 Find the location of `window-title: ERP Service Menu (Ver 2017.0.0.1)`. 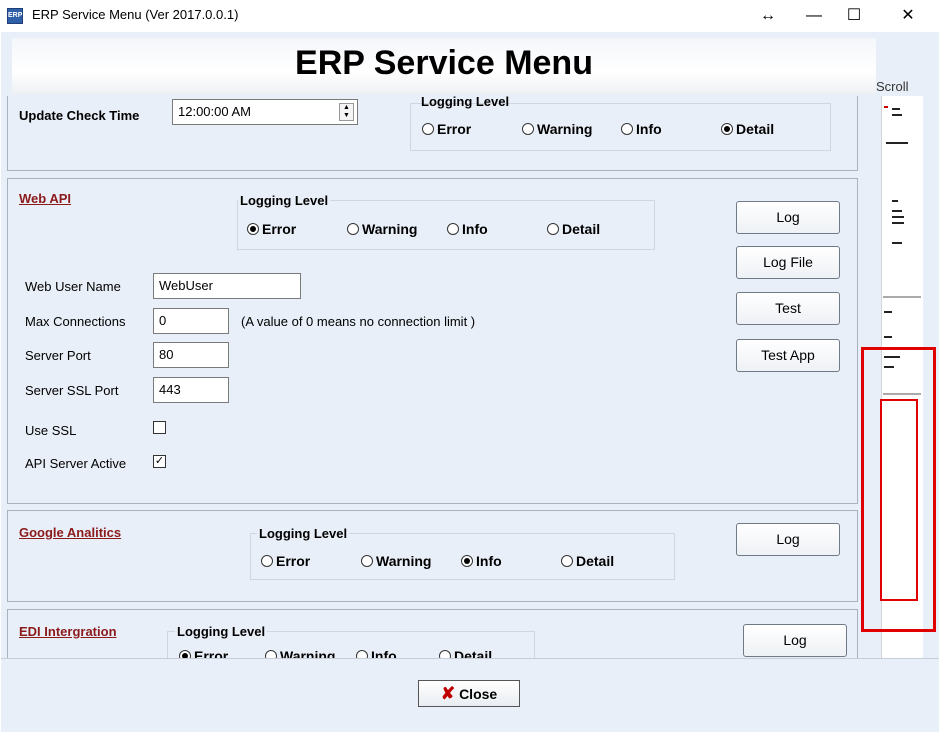

window-title: ERP Service Menu (Ver 2017.0.0.1) is located at coordinates (135, 14).